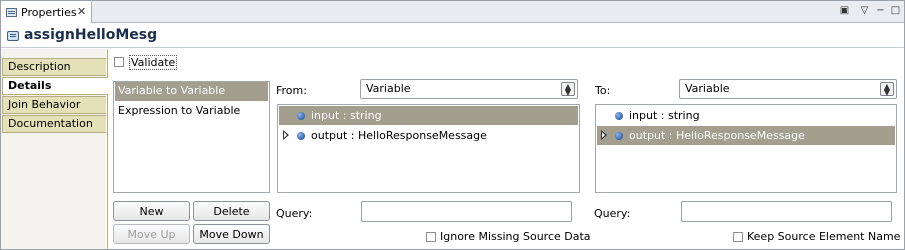 This screenshot has width=905, height=250. Describe the element at coordinates (466, 211) in the screenshot. I see `from-query-input` at that location.